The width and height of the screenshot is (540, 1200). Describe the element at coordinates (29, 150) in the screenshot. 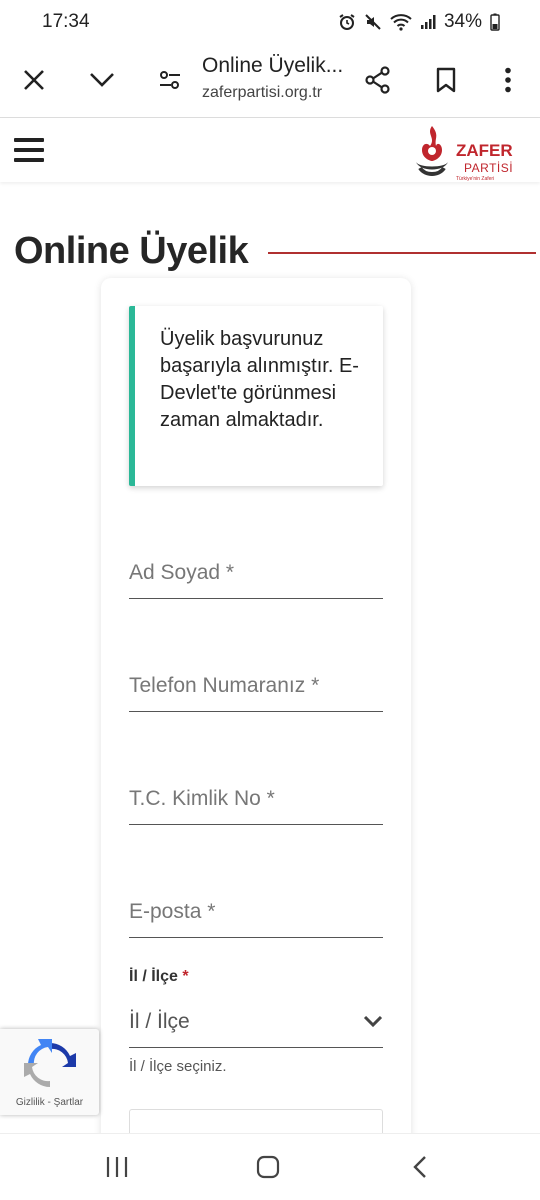

I see `hamburger-menu-icon` at that location.